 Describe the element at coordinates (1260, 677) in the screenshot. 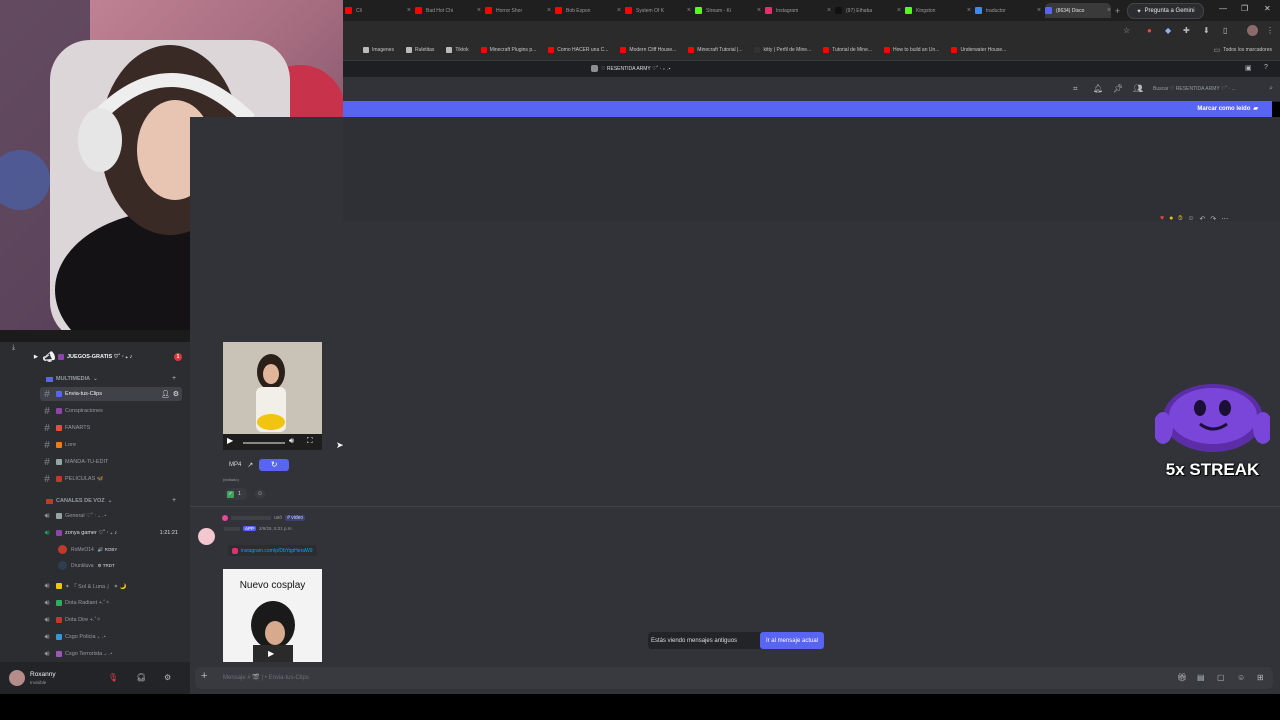

I see `apps-icon: ⊞` at that location.